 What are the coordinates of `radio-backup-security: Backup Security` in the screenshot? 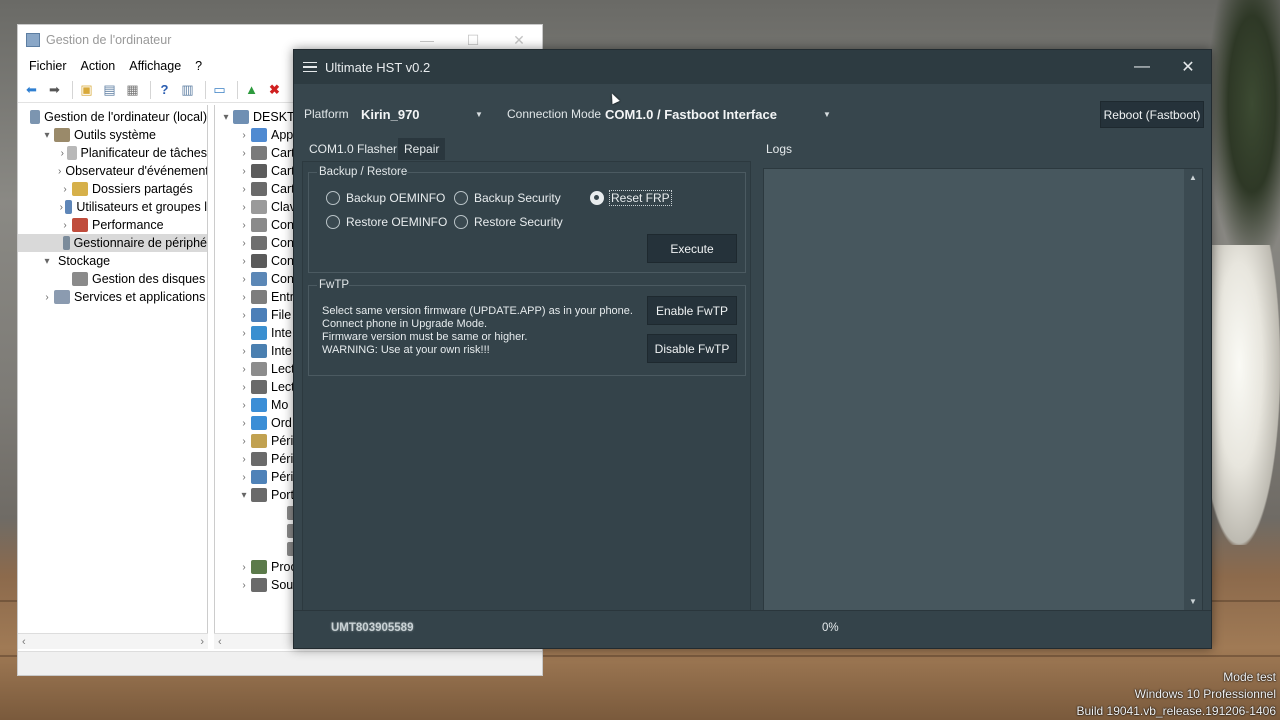 It's located at (507, 198).